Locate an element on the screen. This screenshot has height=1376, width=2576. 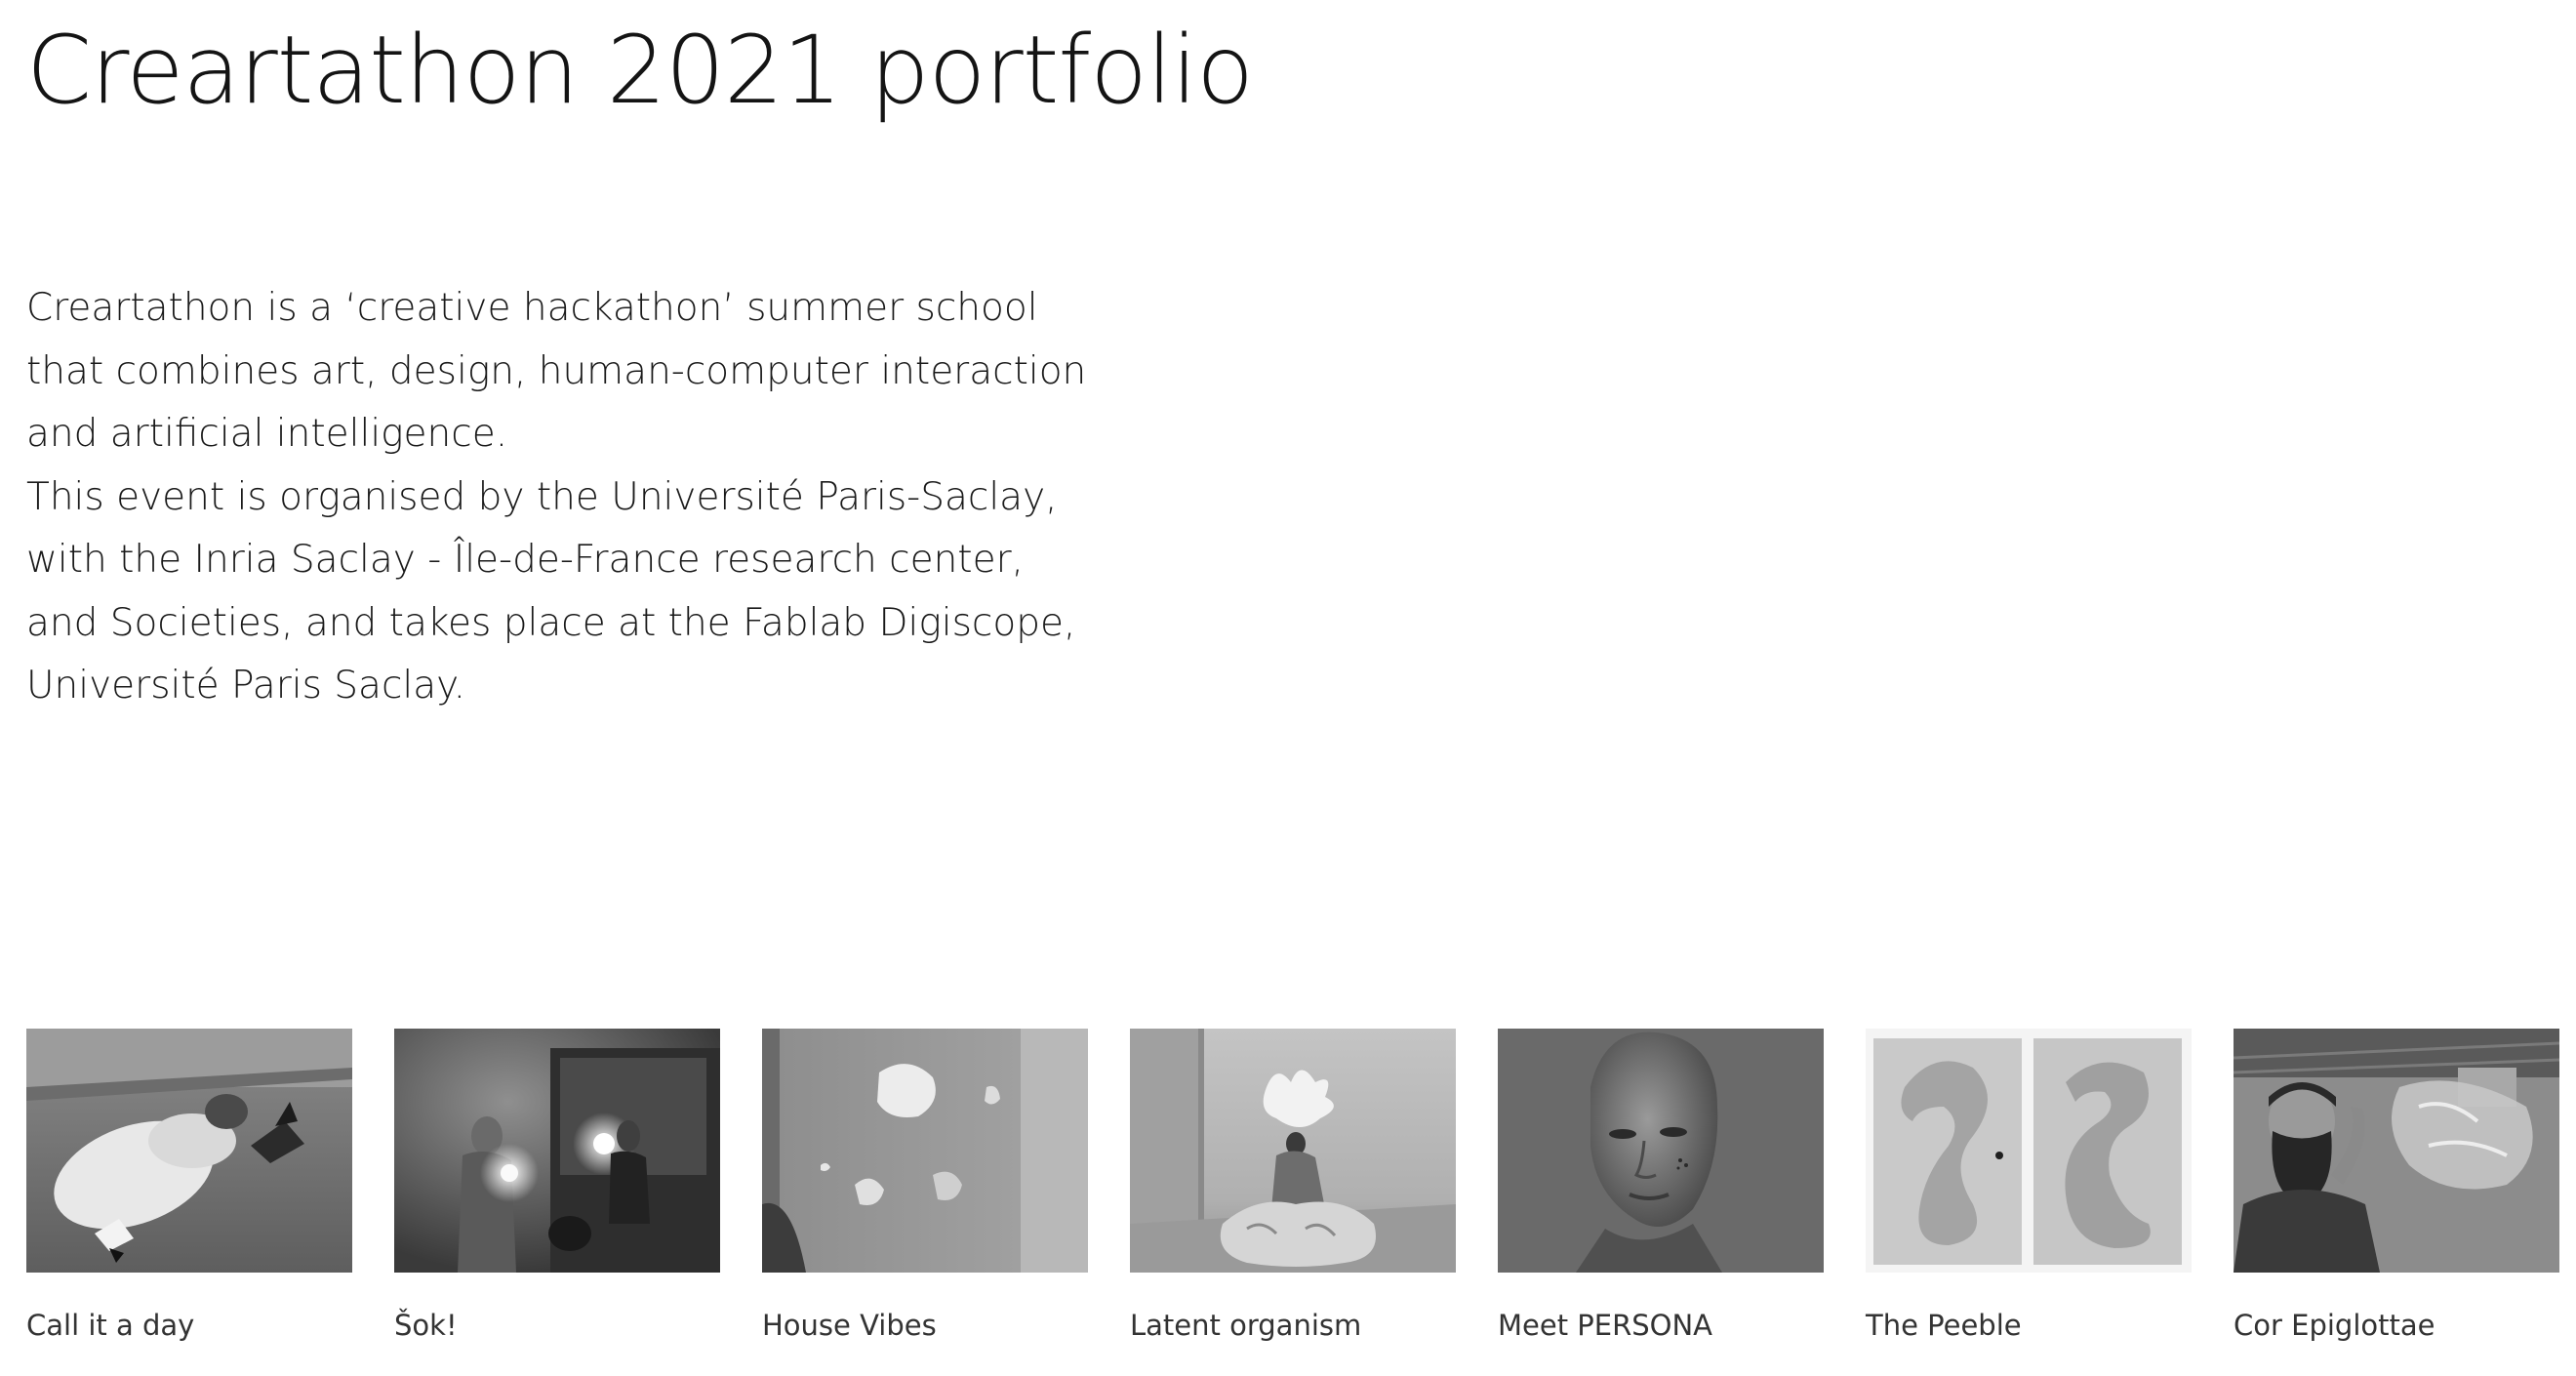
project-card-house-vibes: House Vibes is located at coordinates (925, 1194).